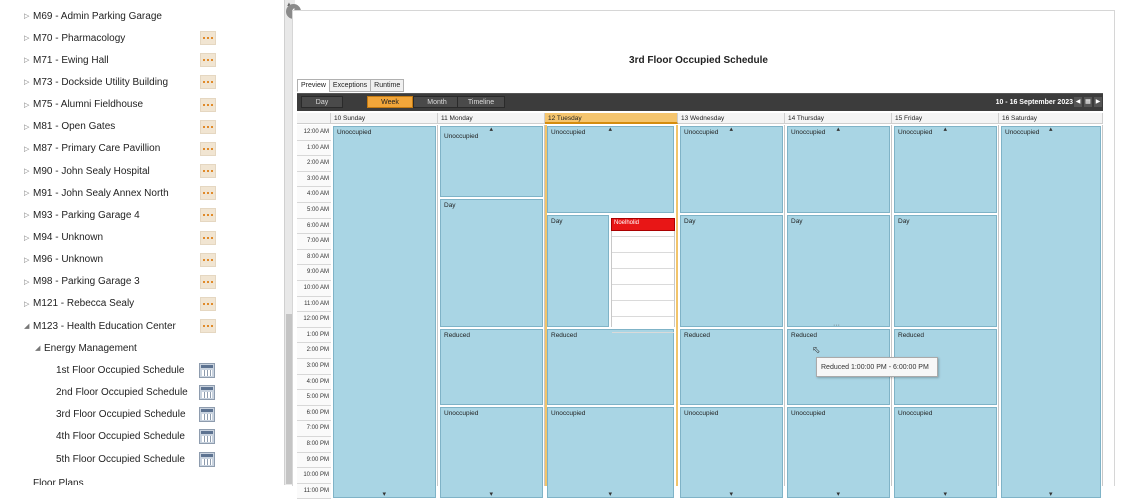 The width and height of the screenshot is (1127, 499). I want to click on day-header: 14 Thursday, so click(838, 118).